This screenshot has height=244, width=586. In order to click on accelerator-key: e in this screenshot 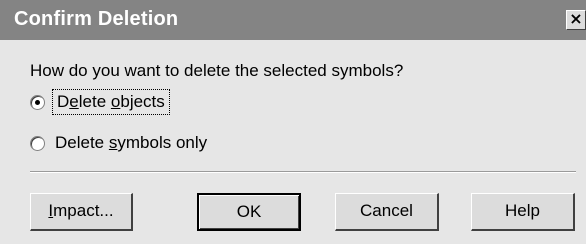, I will do `click(74, 101)`.